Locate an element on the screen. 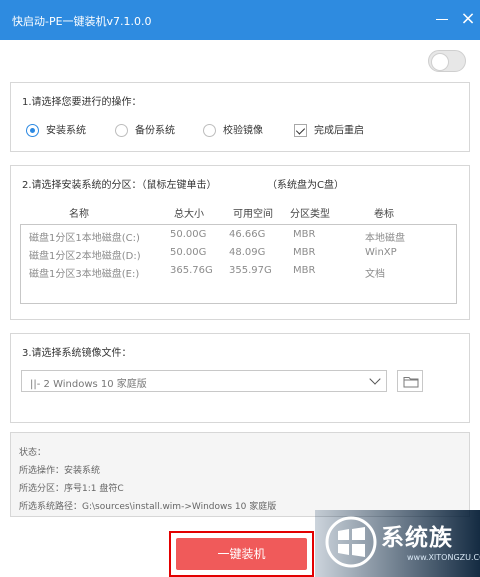  restart-label: 完成后重启 is located at coordinates (339, 131).